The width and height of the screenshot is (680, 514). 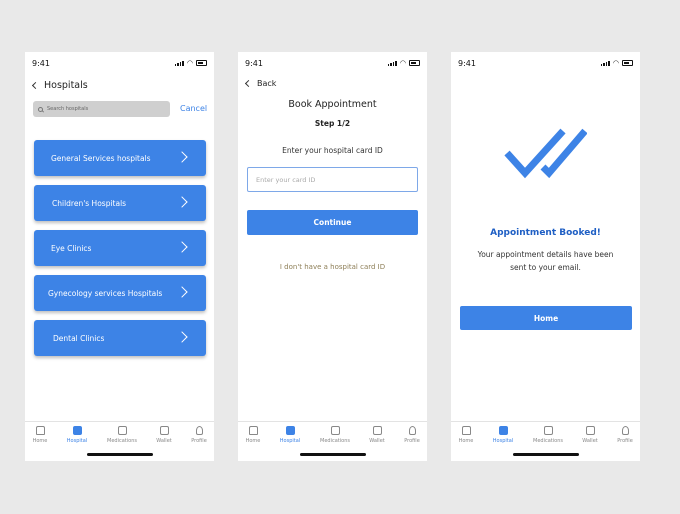 I want to click on cancel-button: Cancel, so click(x=193, y=108).